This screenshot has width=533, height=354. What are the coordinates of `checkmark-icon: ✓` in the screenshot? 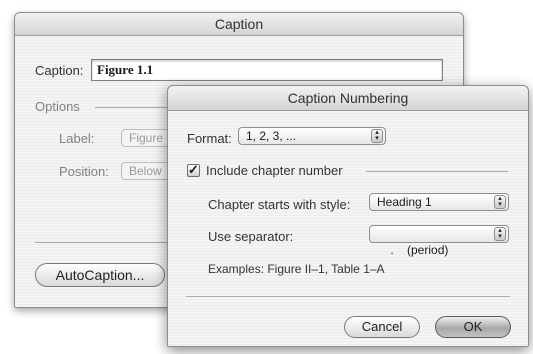 It's located at (193, 169).